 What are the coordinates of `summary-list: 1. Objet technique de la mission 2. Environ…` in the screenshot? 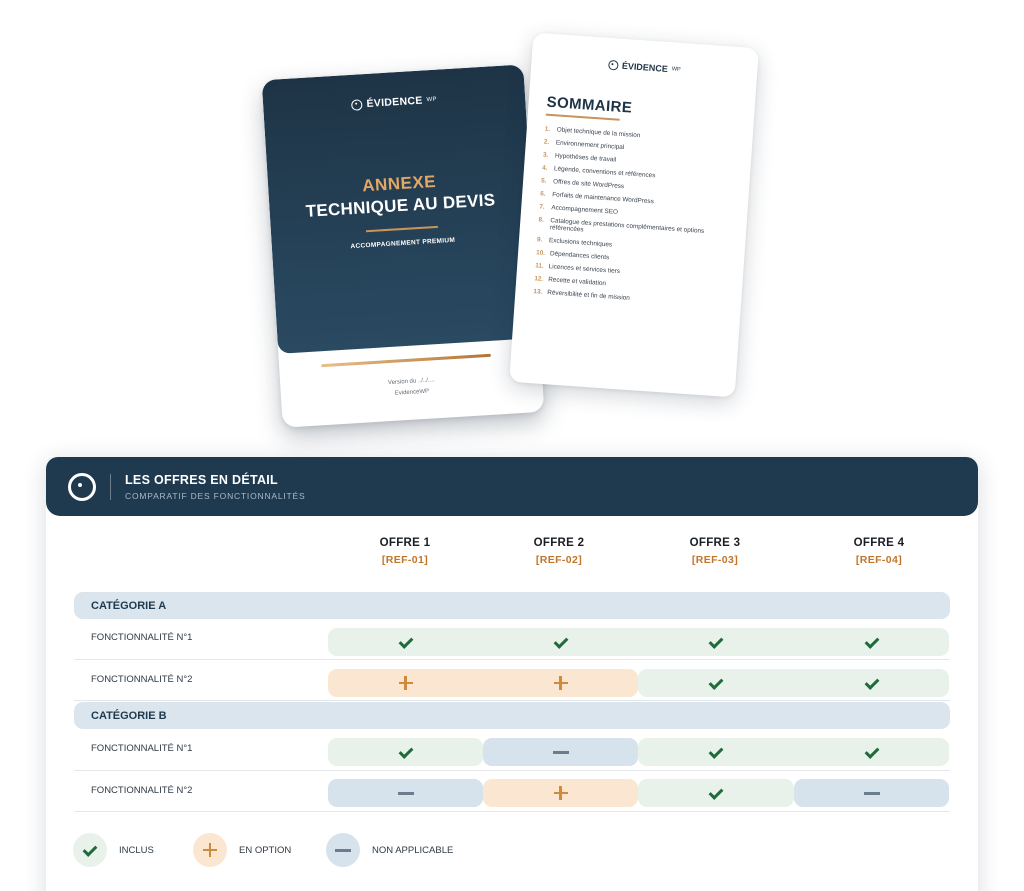 It's located at (639, 221).